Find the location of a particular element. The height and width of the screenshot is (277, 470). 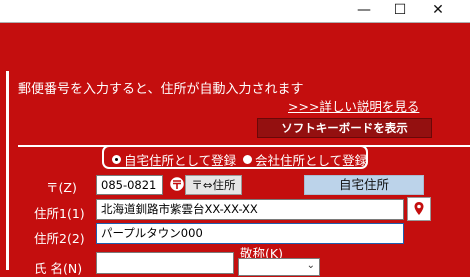

radio-home-label: 自宅住所として登録 is located at coordinates (180, 160).